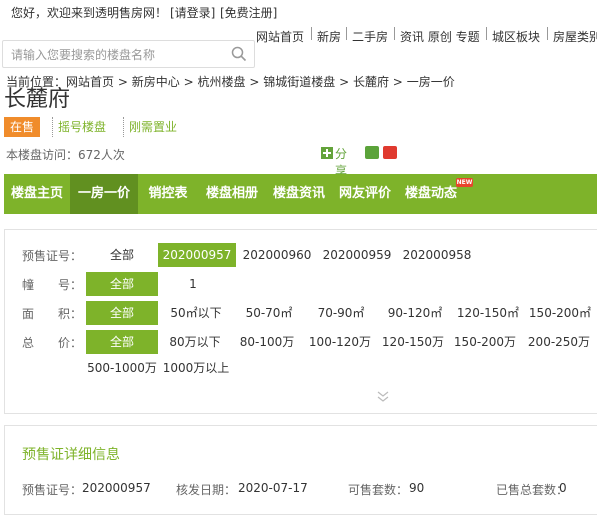 The image size is (597, 515). What do you see at coordinates (273, 488) in the screenshot?
I see `detail-date-value: 2020-07-17` at bounding box center [273, 488].